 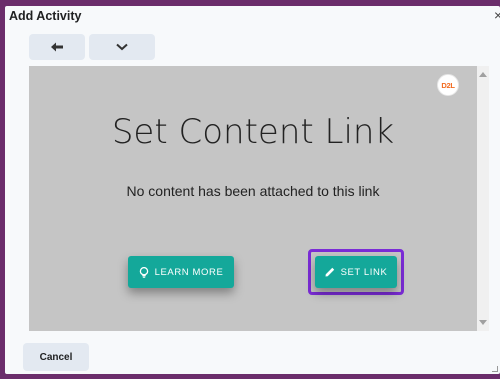 I want to click on learn-more-button: LEARN MORE, so click(x=181, y=272).